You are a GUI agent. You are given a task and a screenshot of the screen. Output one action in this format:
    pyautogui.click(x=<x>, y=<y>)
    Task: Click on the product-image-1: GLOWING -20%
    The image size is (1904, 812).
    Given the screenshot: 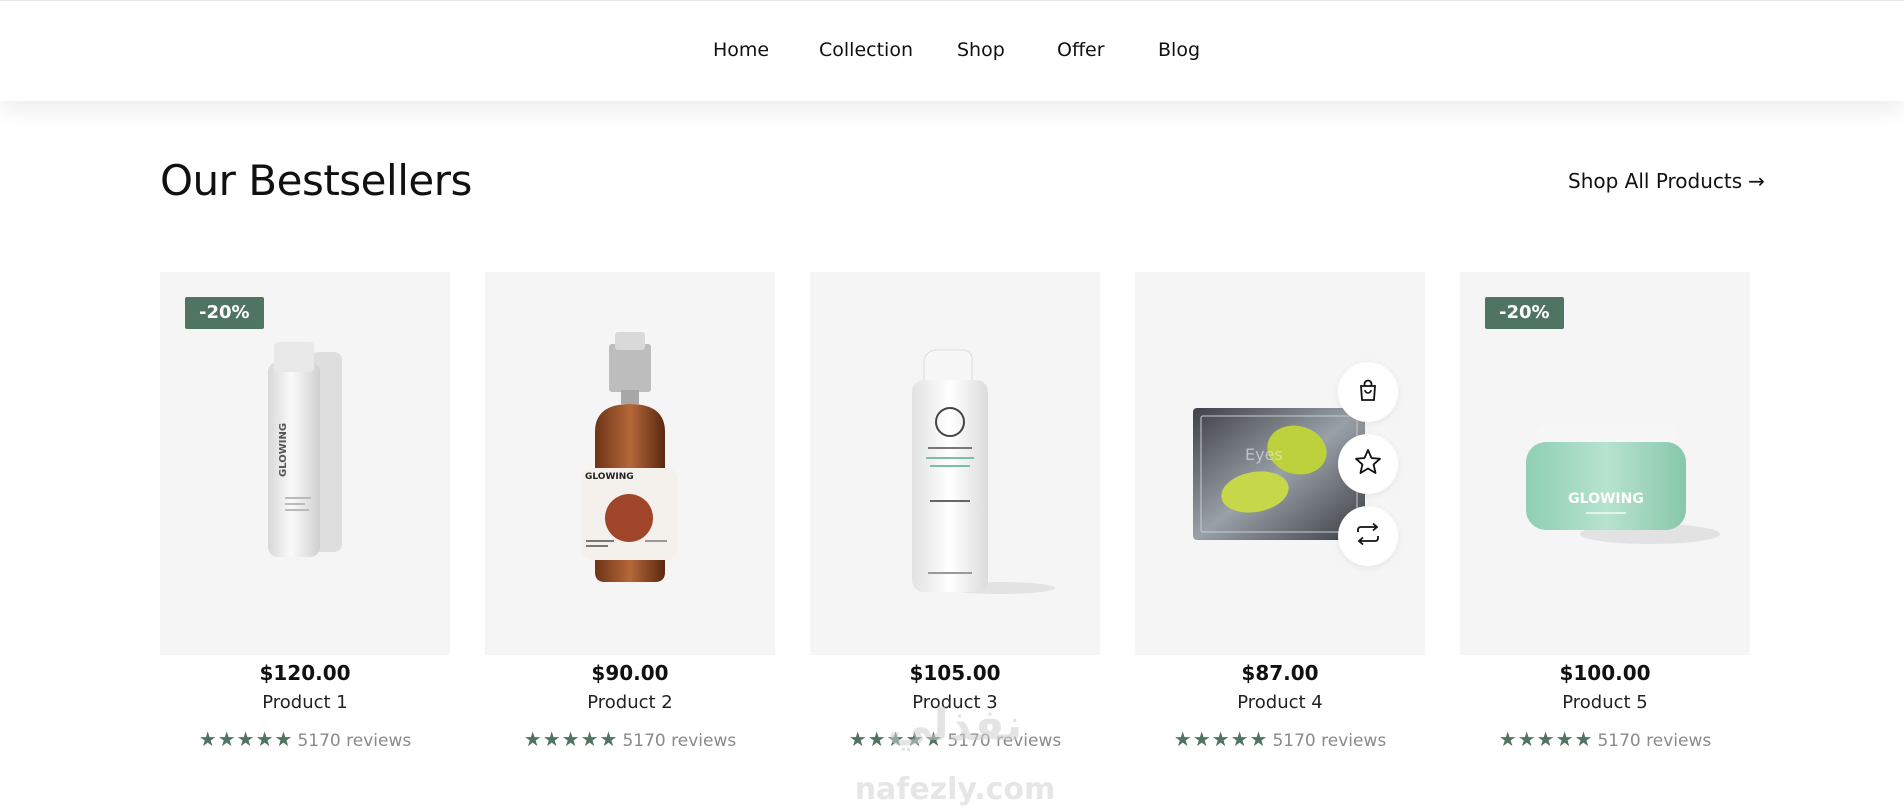 What is the action you would take?
    pyautogui.click(x=305, y=463)
    